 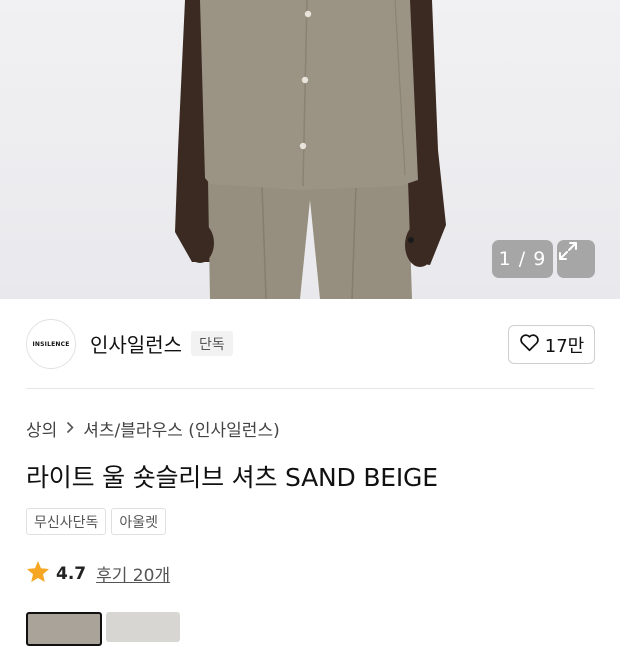 I want to click on expand-button, so click(x=576, y=259).